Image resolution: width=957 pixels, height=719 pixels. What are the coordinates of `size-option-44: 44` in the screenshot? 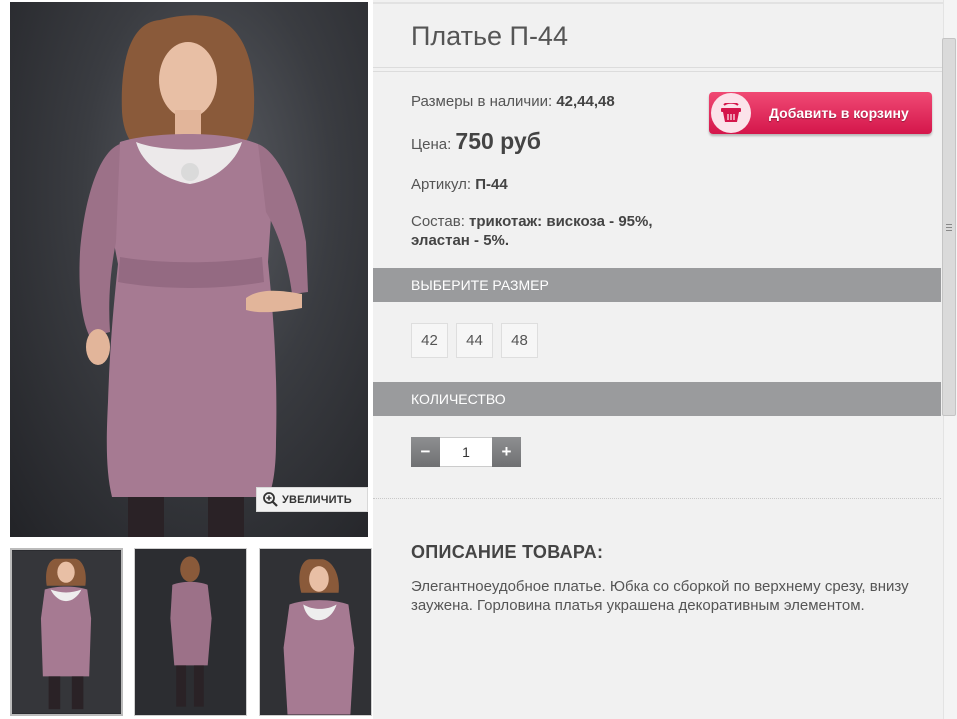 It's located at (474, 340).